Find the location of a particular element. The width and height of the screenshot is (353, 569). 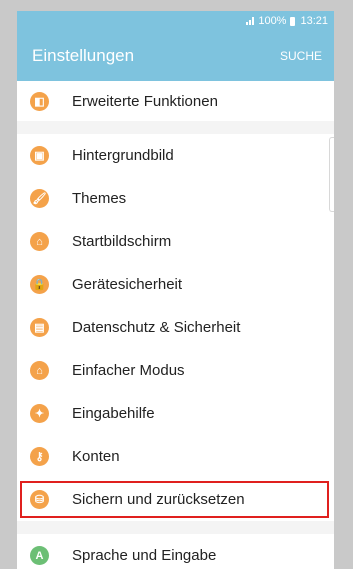

settings-item-accessibility: ✦ Eingabehilfe is located at coordinates (175, 413).